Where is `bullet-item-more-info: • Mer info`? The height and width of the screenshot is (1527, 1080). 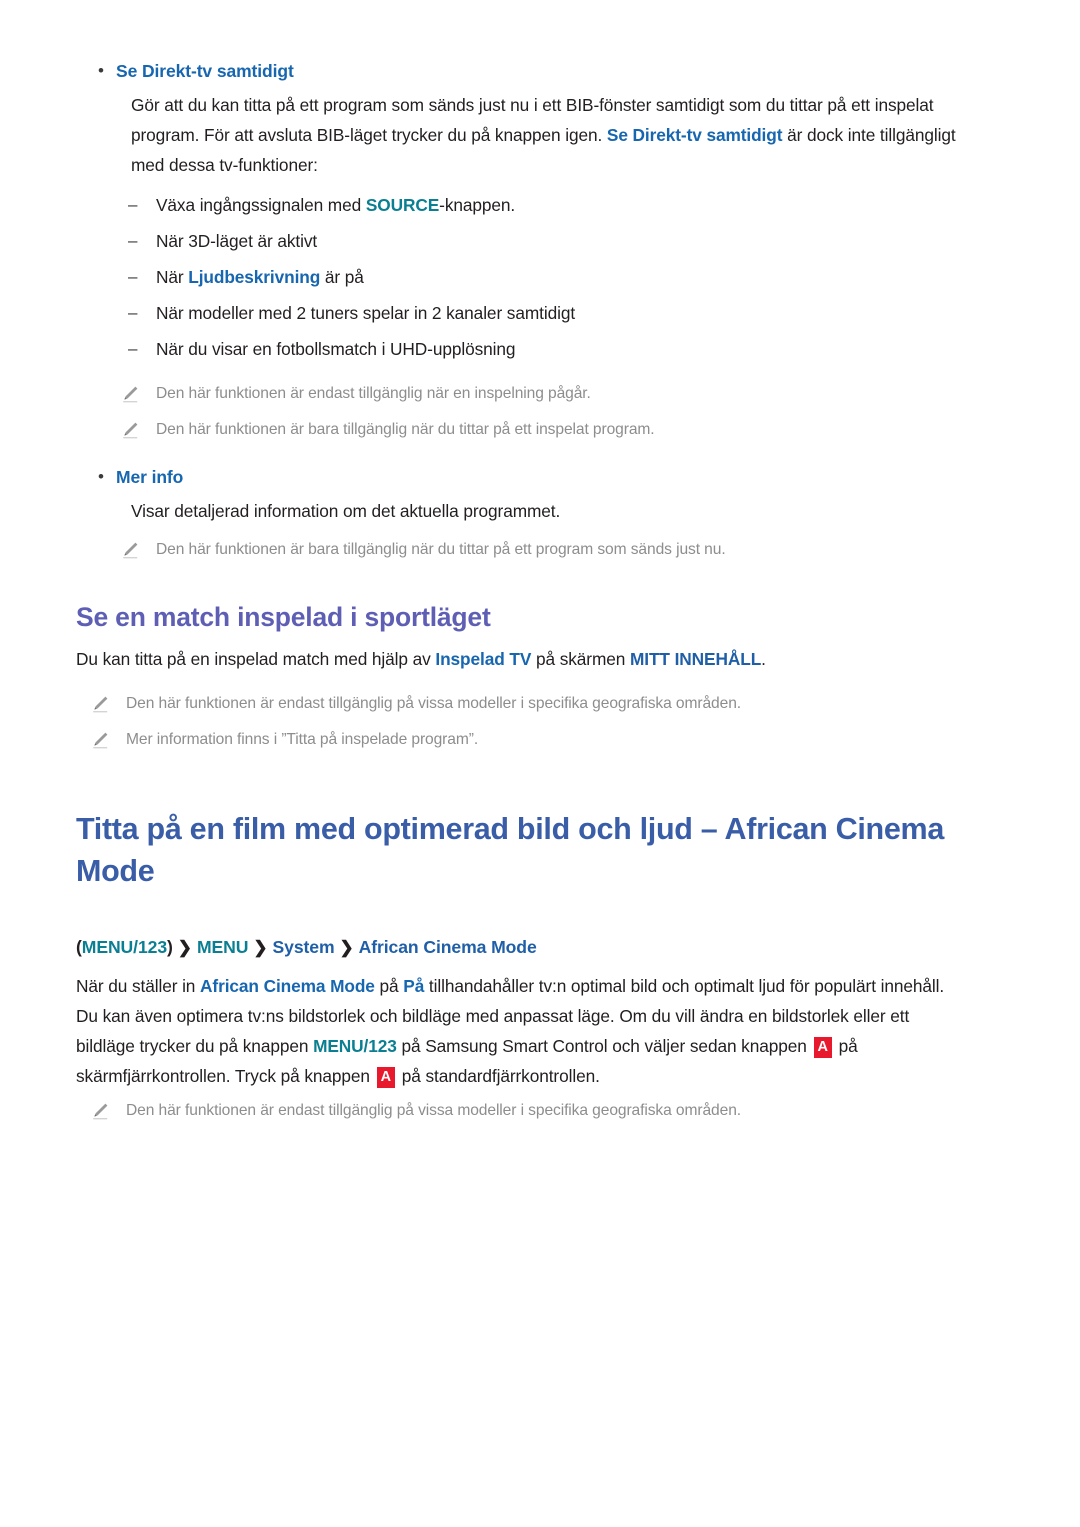
bullet-item-more-info: • Mer info is located at coordinates (553, 477).